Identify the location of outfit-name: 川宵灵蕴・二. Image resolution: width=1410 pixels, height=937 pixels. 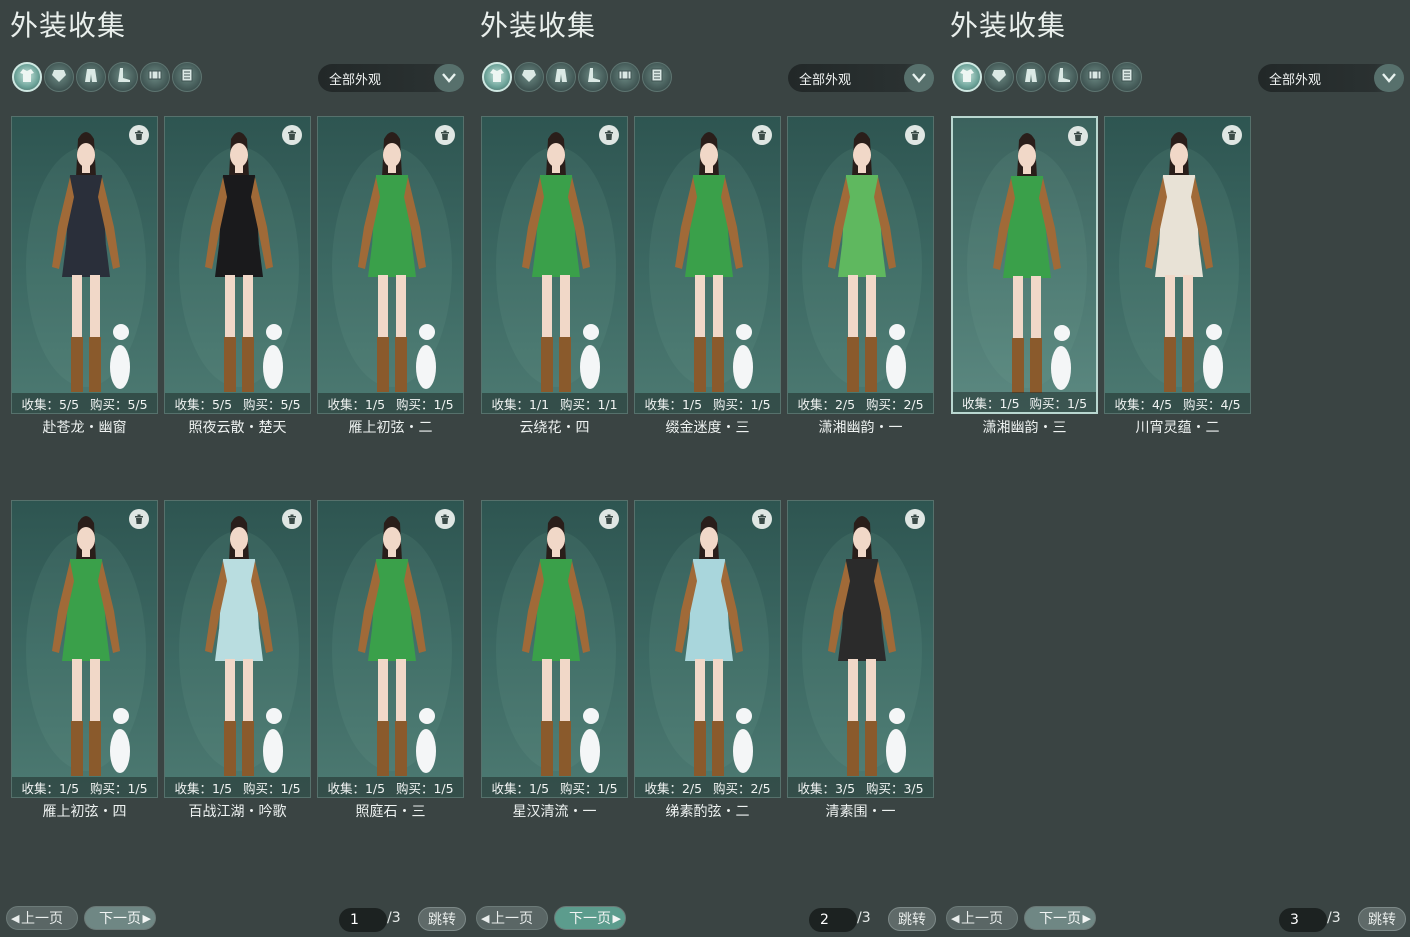
(1177, 428).